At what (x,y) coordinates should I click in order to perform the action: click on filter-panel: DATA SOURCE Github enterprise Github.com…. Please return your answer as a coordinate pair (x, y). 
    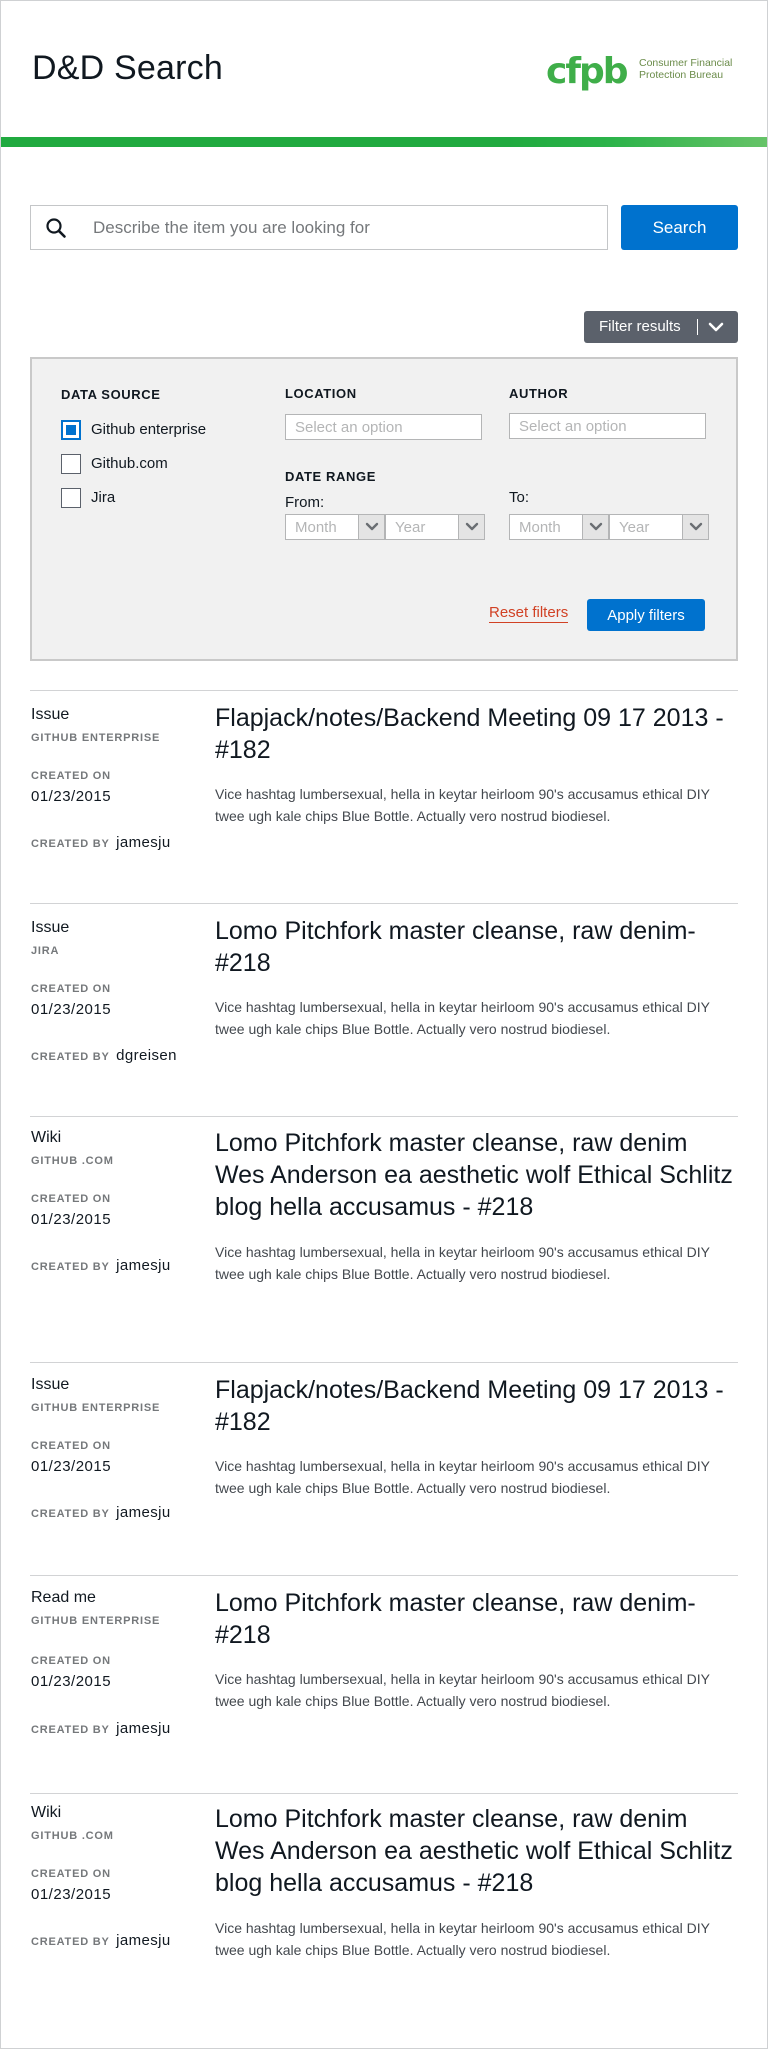
    Looking at the image, I should click on (384, 509).